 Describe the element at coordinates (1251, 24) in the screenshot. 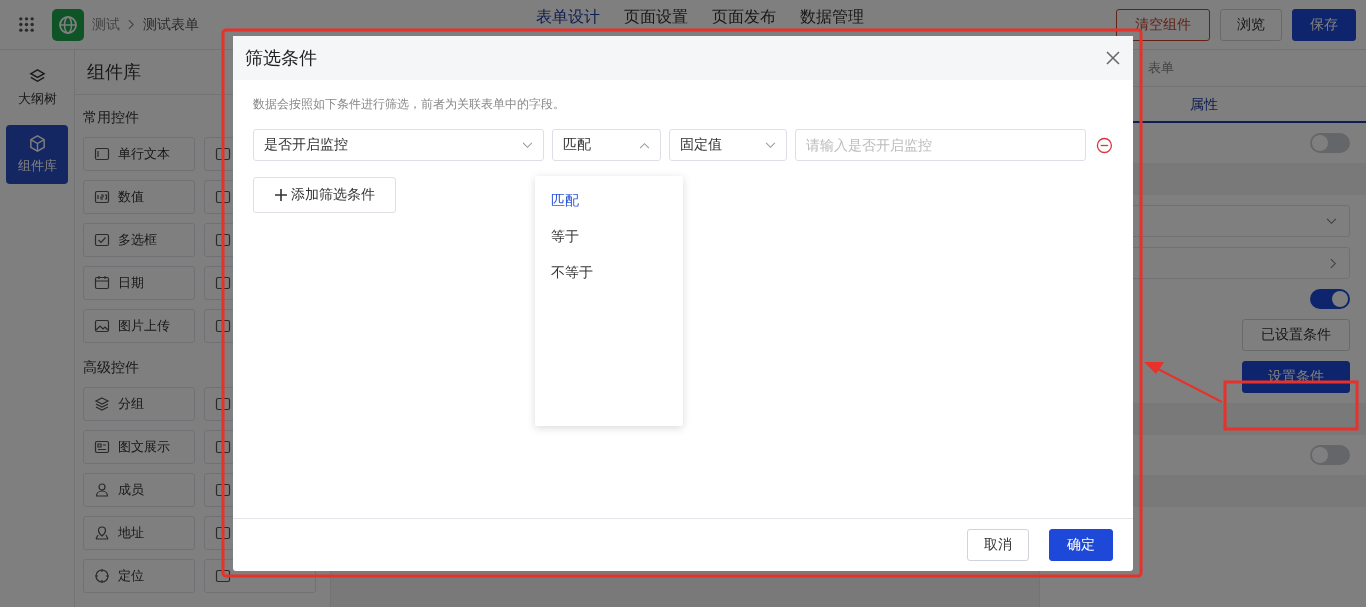

I see `preview-button: 浏览` at that location.